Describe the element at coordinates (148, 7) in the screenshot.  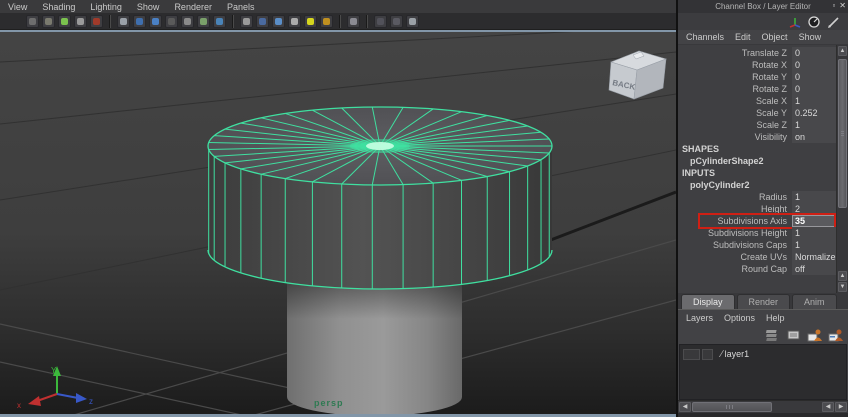
I see `panel-menu-item: Show` at that location.